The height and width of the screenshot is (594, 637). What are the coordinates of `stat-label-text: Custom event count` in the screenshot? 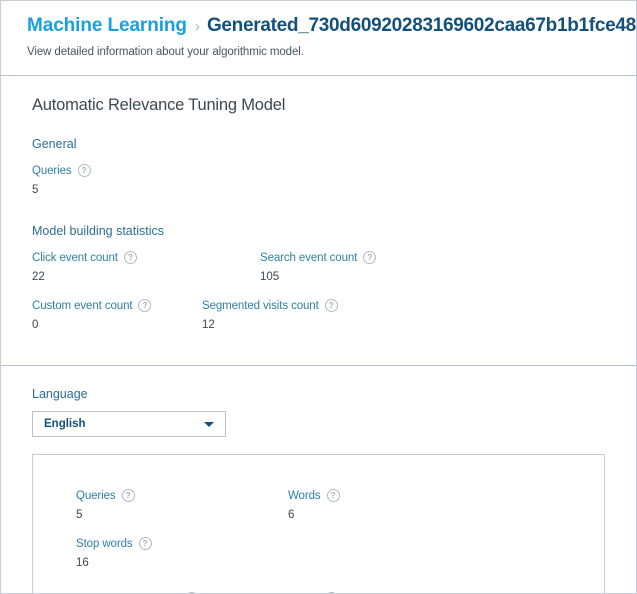 It's located at (82, 305).